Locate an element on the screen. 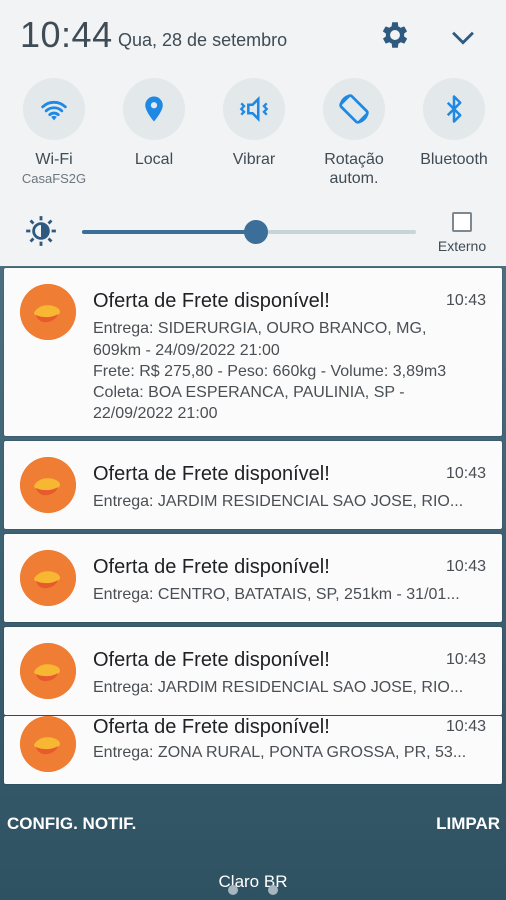  brightness-icon is located at coordinates (41, 231).